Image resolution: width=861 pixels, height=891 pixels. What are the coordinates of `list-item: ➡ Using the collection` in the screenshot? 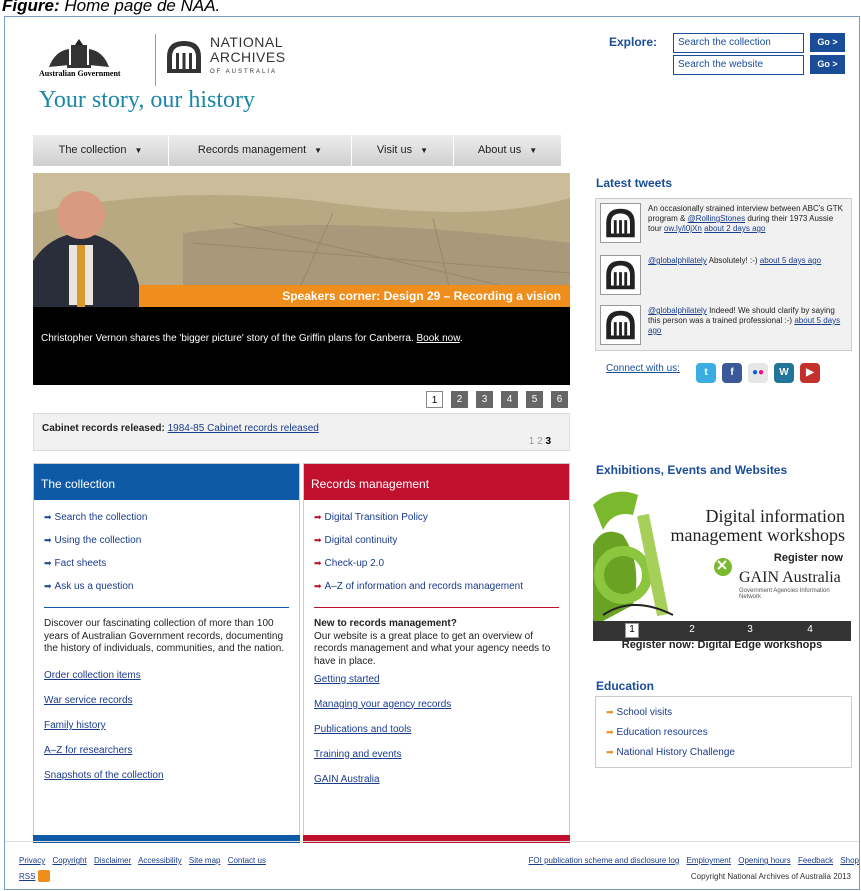 It's located at (166, 546).